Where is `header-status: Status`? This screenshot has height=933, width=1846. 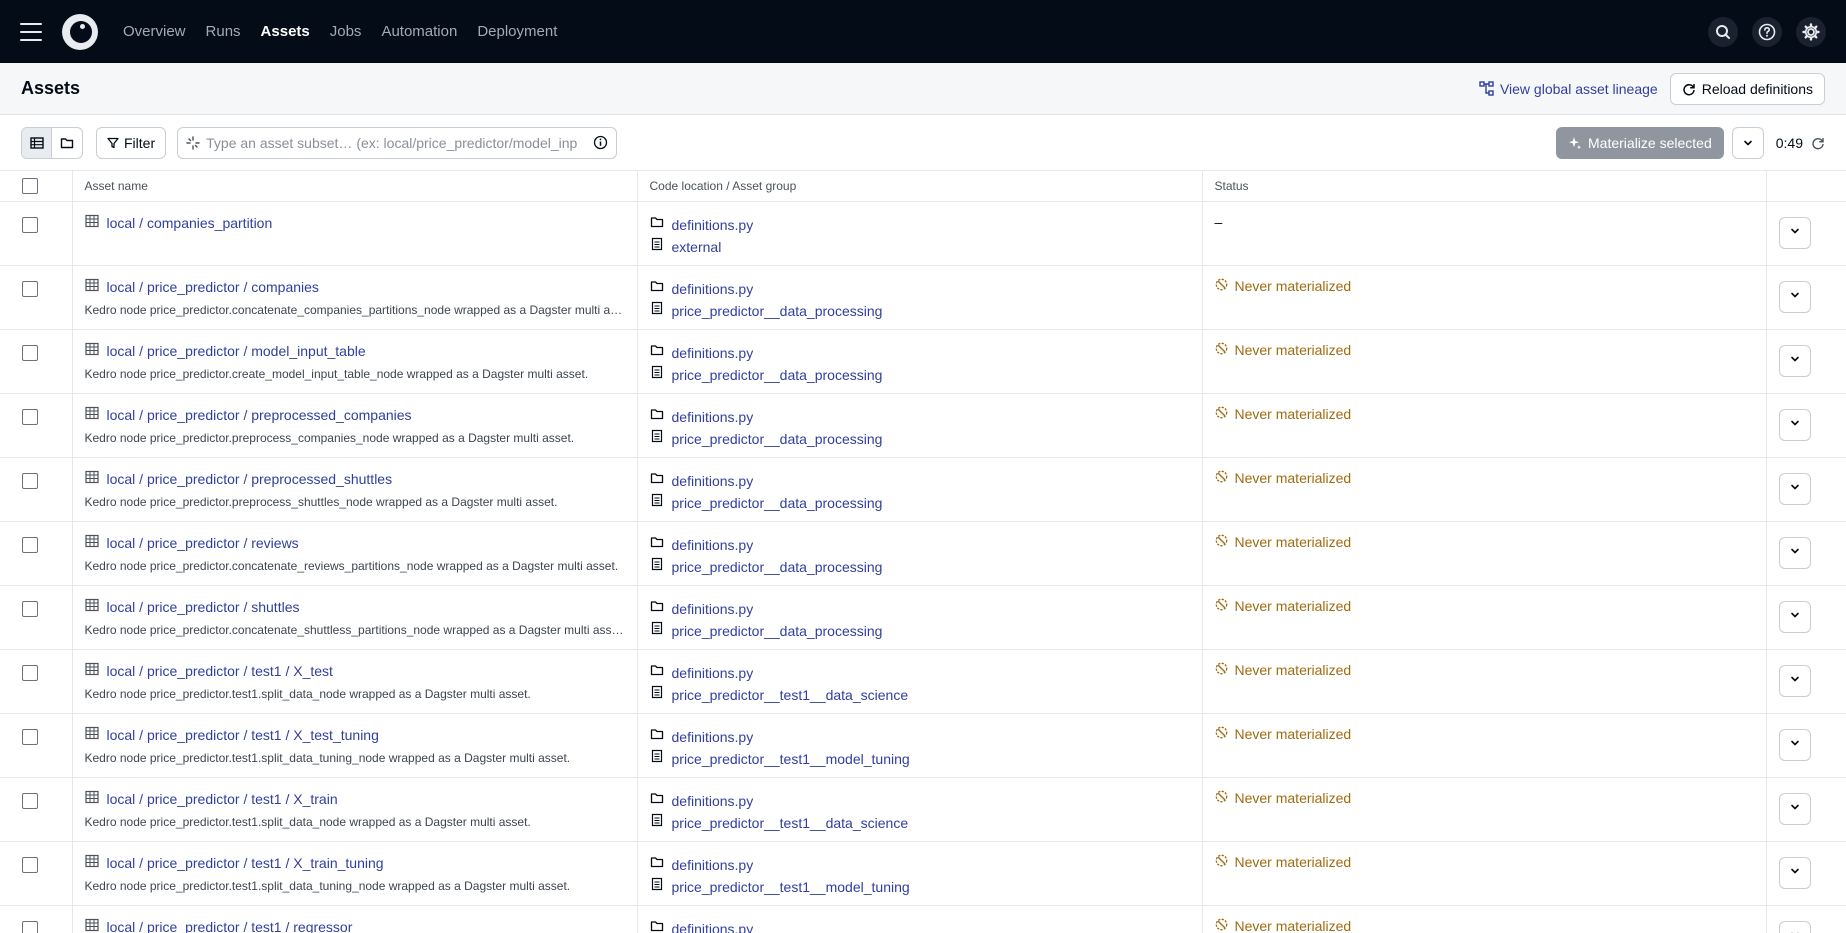 header-status: Status is located at coordinates (1484, 186).